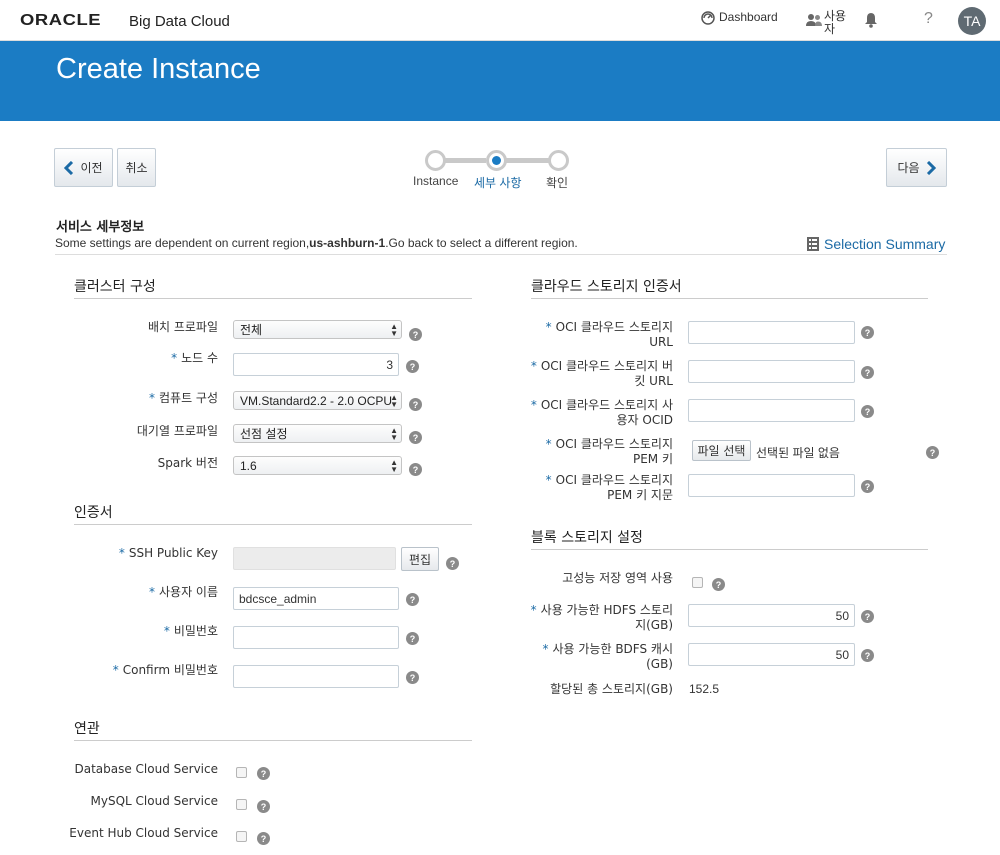 Image resolution: width=1000 pixels, height=855 pixels. What do you see at coordinates (931, 167) in the screenshot?
I see `chevron-right-icon` at bounding box center [931, 167].